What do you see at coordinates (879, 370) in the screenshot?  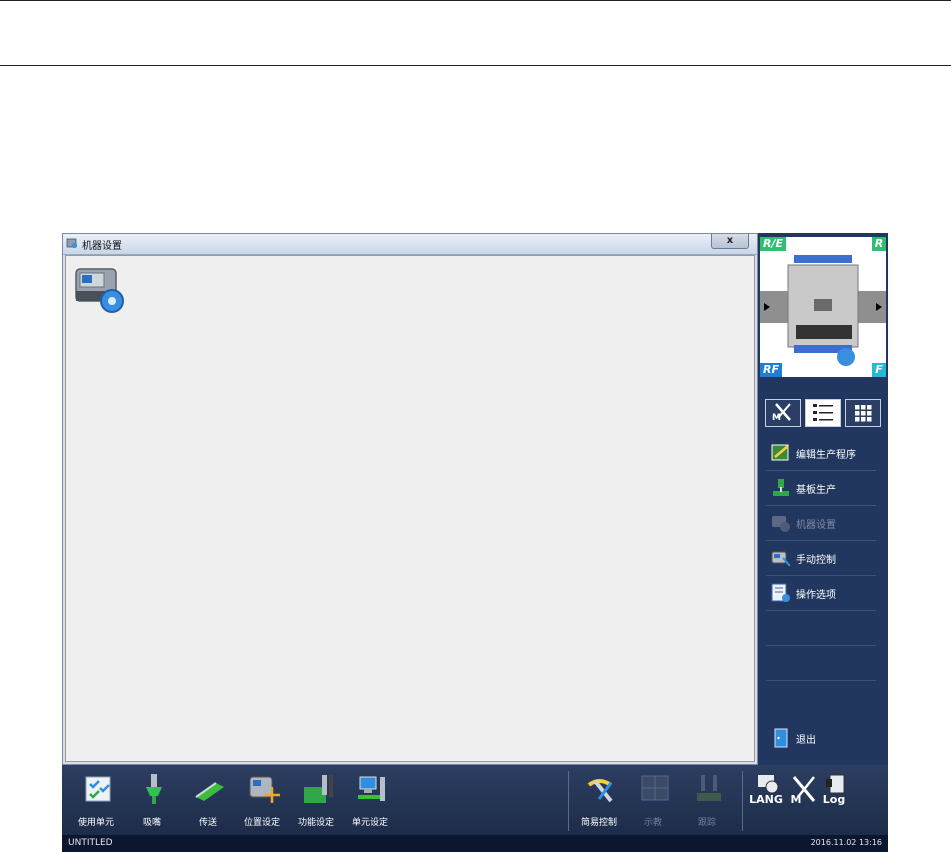 I see `corner-f: F` at bounding box center [879, 370].